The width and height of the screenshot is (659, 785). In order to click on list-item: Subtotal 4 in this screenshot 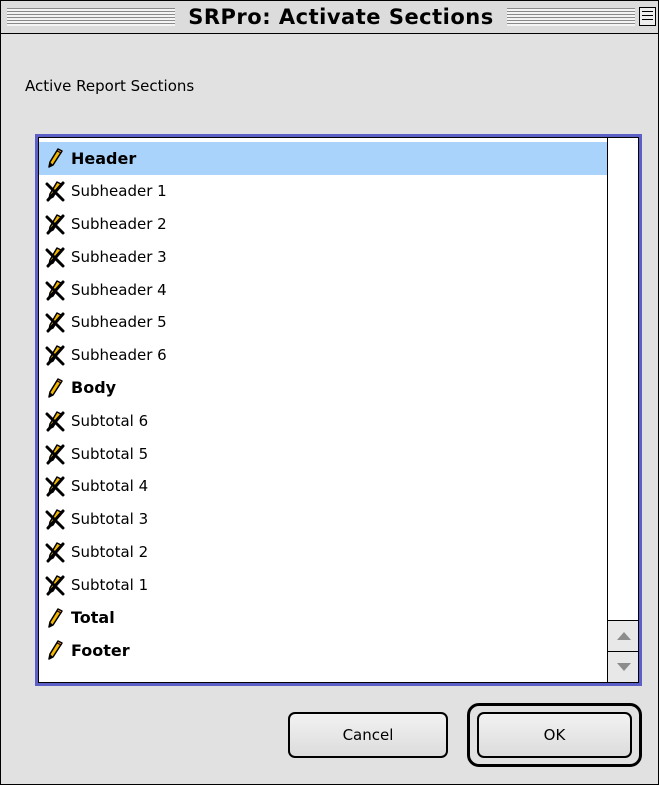, I will do `click(323, 486)`.